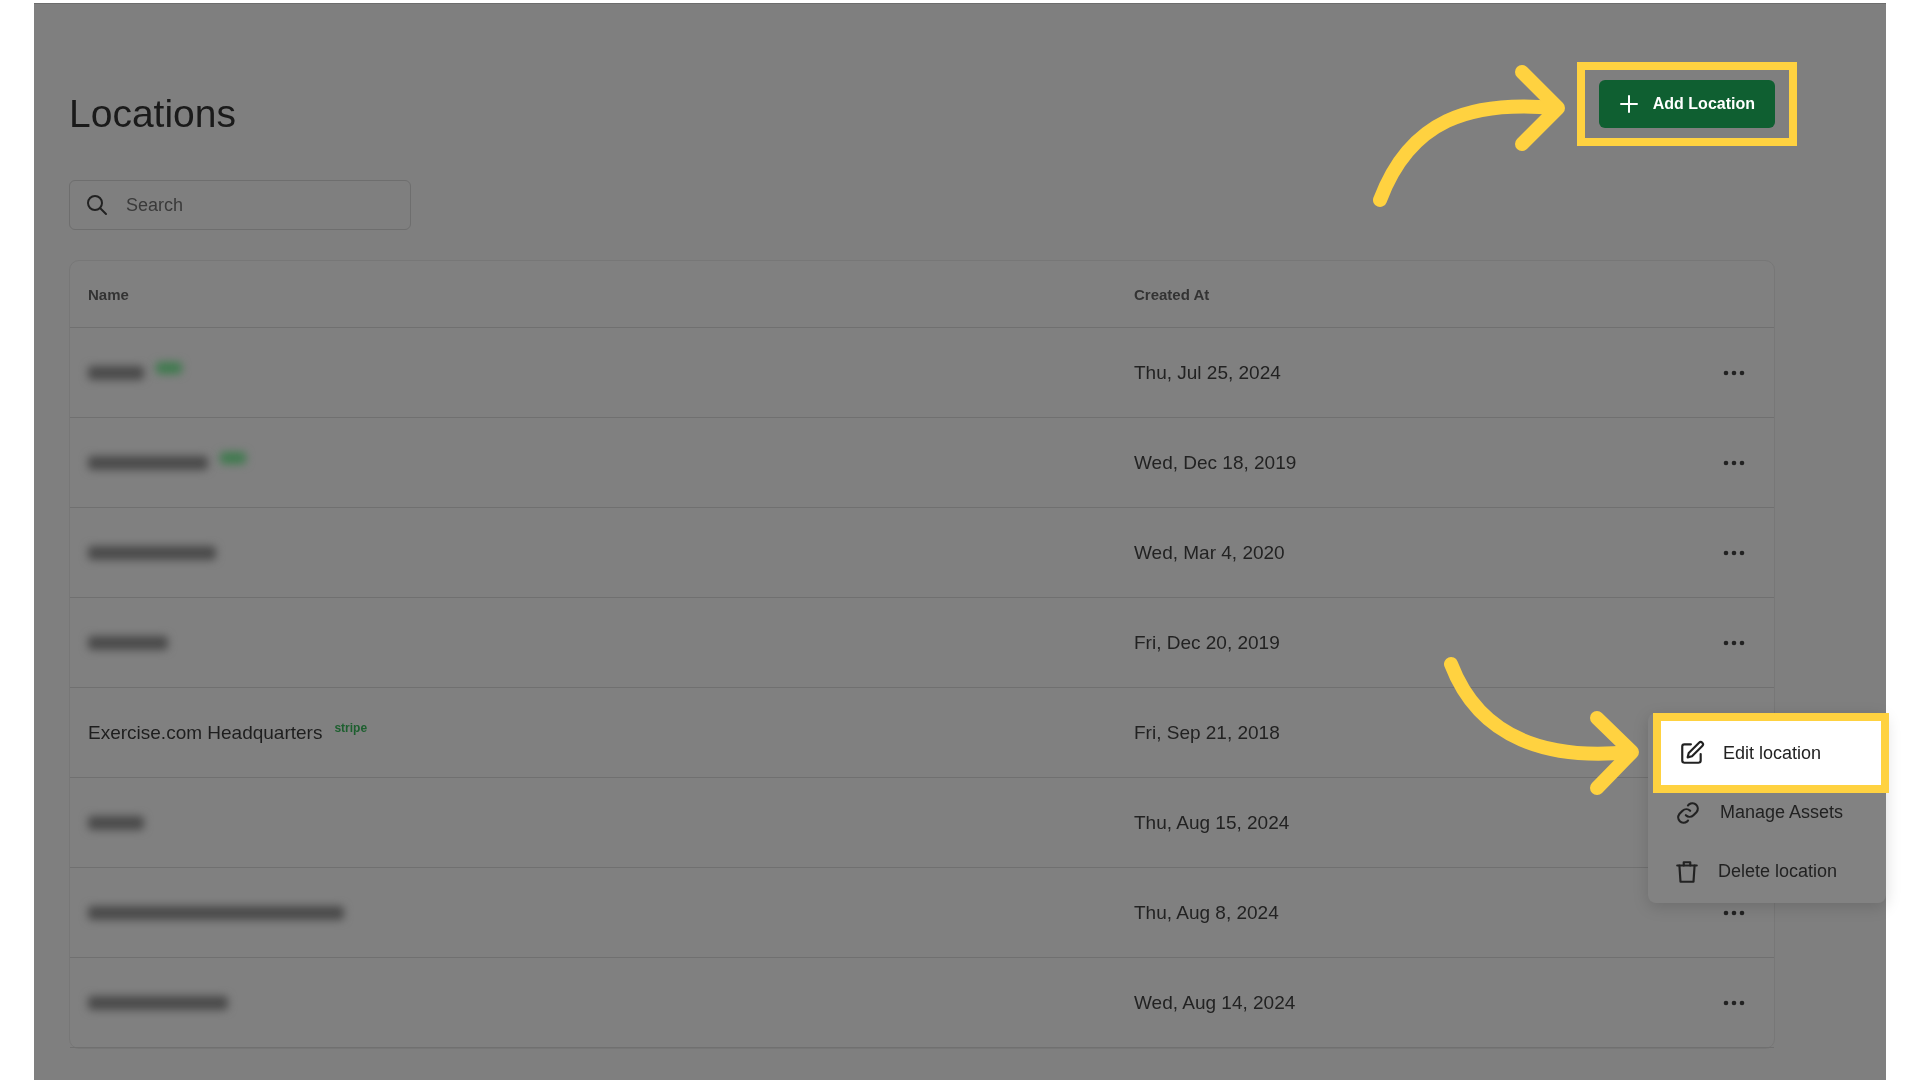 This screenshot has height=1080, width=1920. Describe the element at coordinates (1686, 104) in the screenshot. I see `add-location-button: Add Location` at that location.